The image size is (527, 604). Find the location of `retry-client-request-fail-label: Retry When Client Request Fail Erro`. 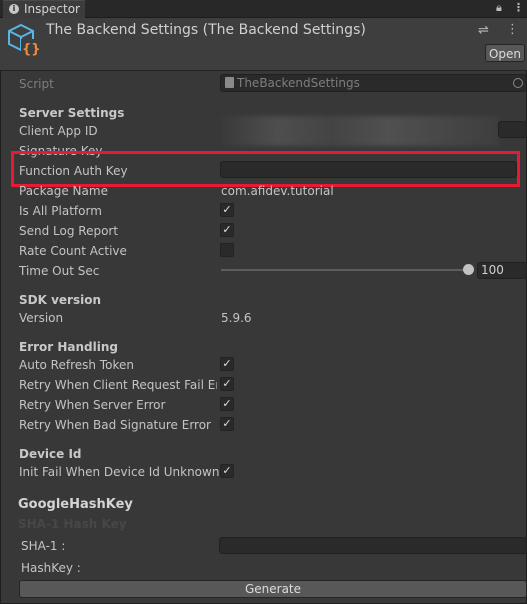

retry-client-request-fail-label: Retry When Client Request Fail Erro is located at coordinates (118, 385).